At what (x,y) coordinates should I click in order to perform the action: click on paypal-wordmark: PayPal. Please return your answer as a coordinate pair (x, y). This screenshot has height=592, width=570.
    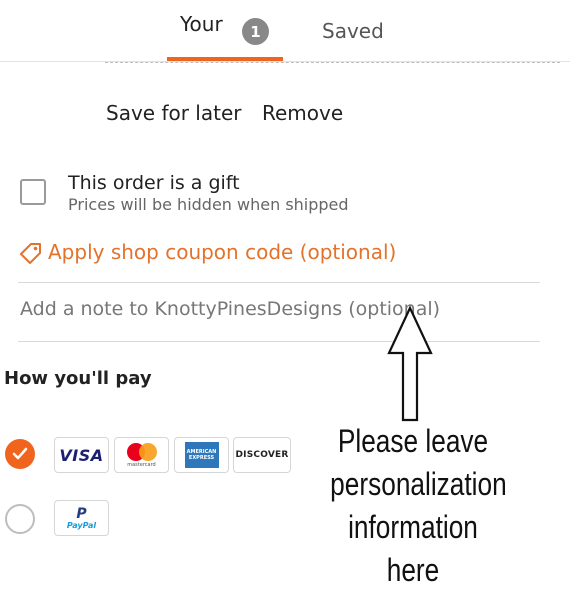
    Looking at the image, I should click on (81, 525).